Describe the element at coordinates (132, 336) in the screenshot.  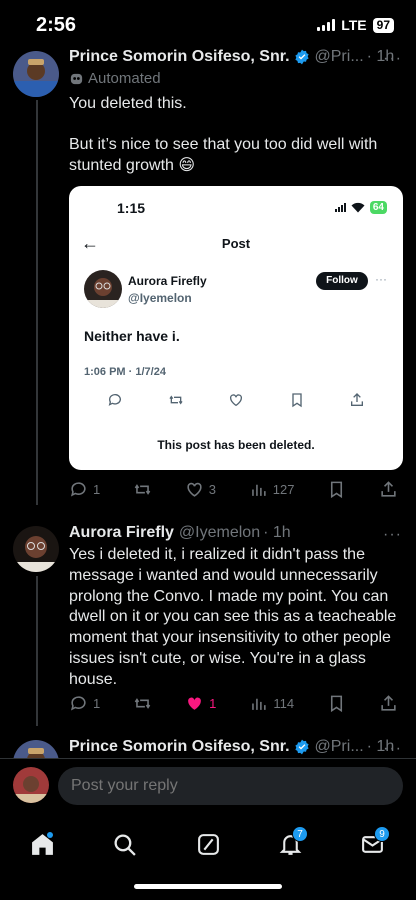
I see `embedded-post-text: Neither have i.` at that location.